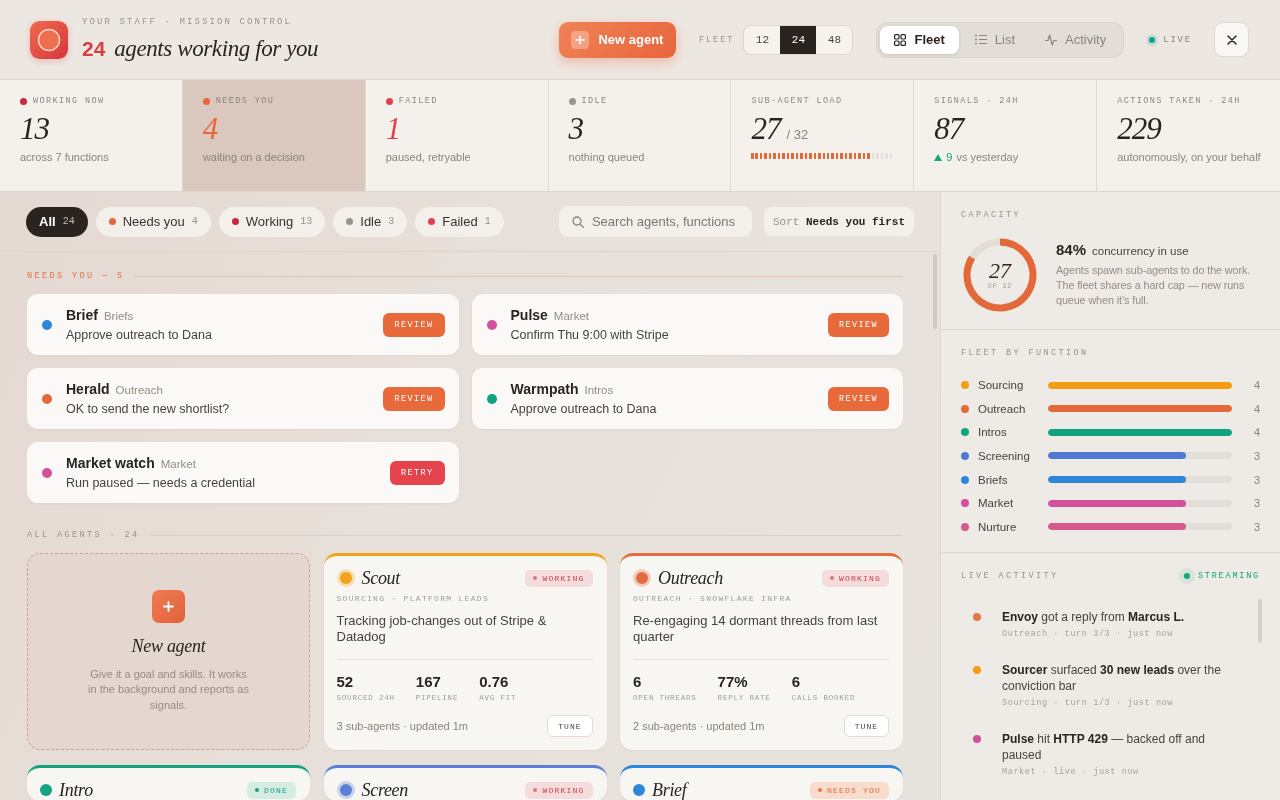  What do you see at coordinates (494, 682) in the screenshot?
I see `metric-value: 0.76` at bounding box center [494, 682].